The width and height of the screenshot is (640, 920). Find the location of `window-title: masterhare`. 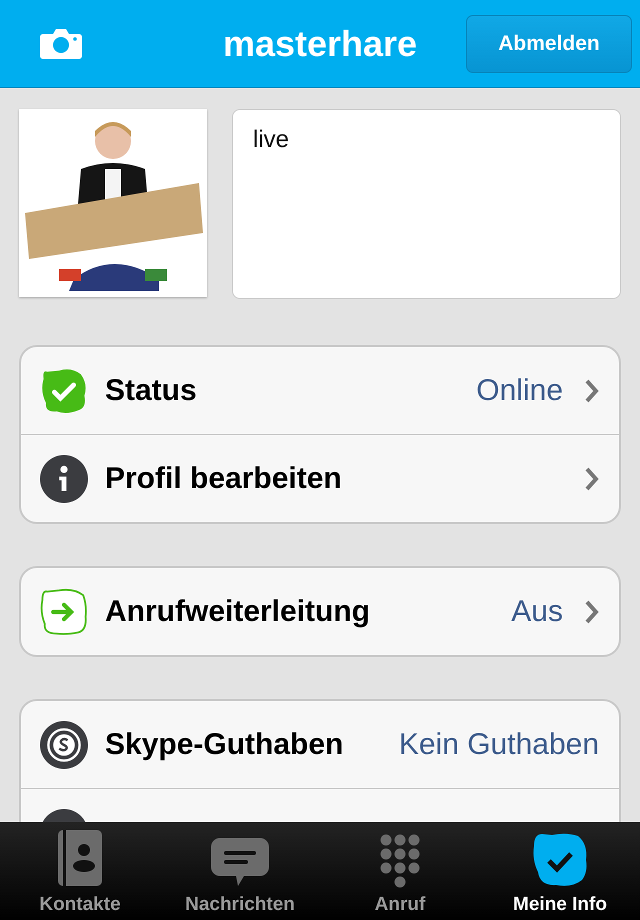

window-title: masterhare is located at coordinates (320, 43).